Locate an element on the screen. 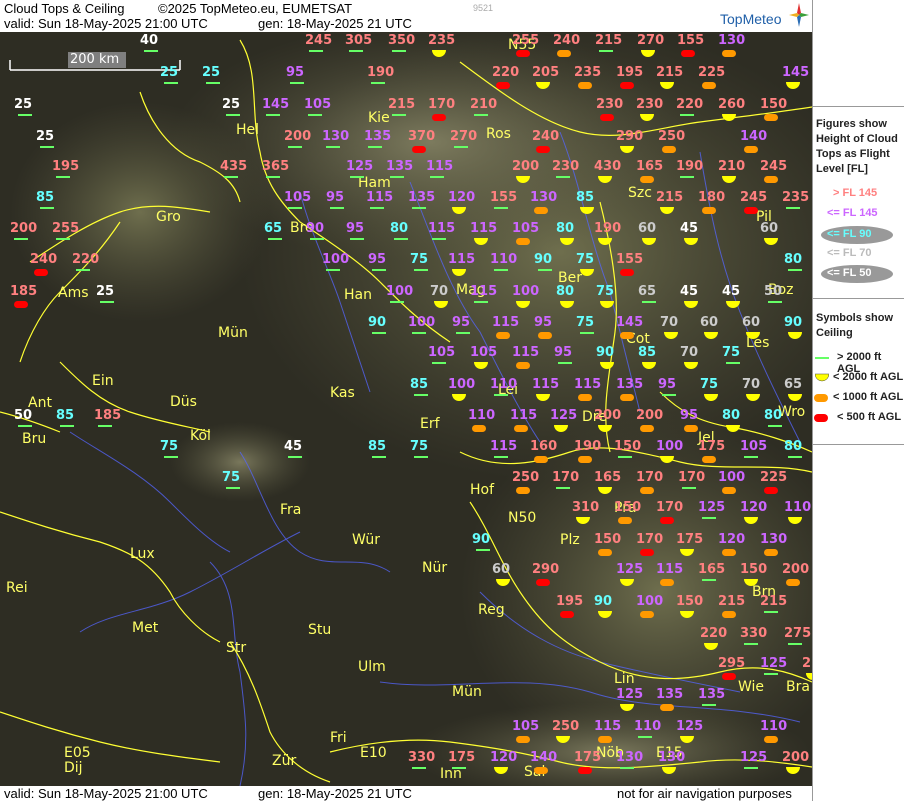 Image resolution: width=904 pixels, height=801 pixels. cloud-top-value: 120 is located at coordinates (732, 539).